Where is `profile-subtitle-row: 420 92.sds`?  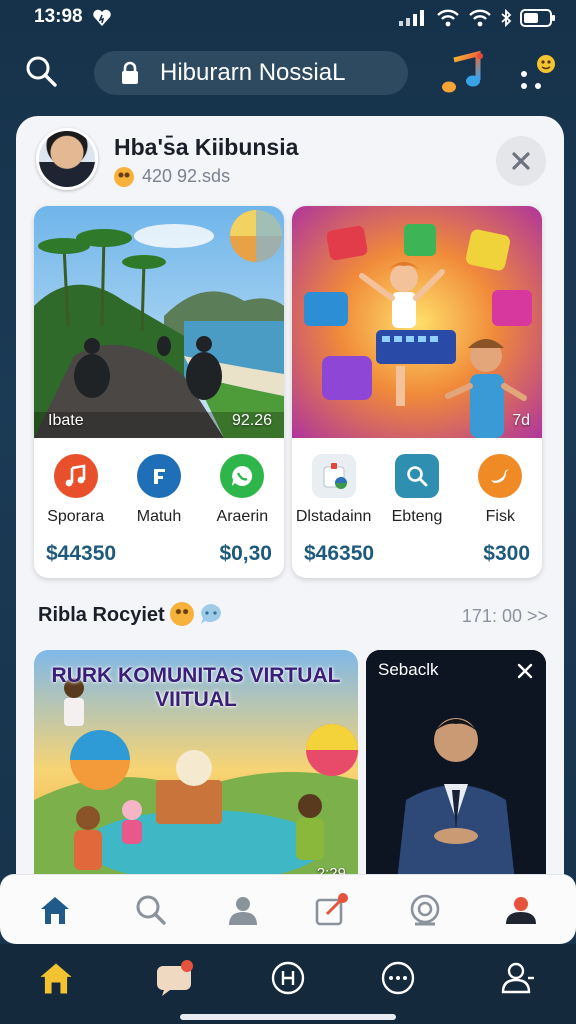
profile-subtitle-row: 420 92.sds is located at coordinates (172, 176).